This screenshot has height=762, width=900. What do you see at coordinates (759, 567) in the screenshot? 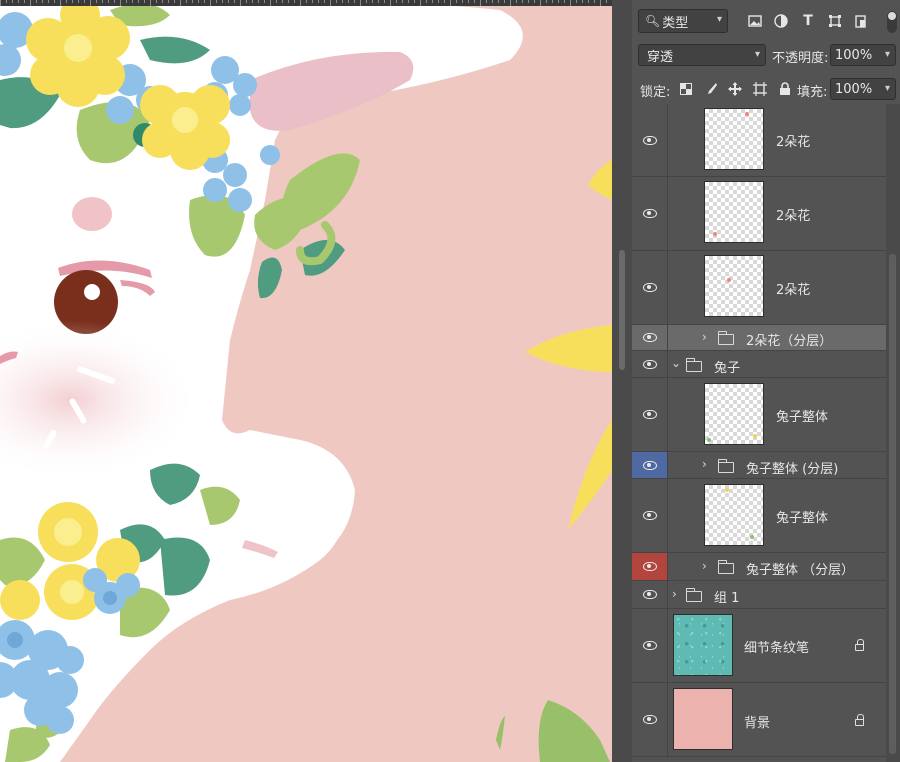
I see `layer-group-row: › 兔子整体 （分层）` at bounding box center [759, 567].